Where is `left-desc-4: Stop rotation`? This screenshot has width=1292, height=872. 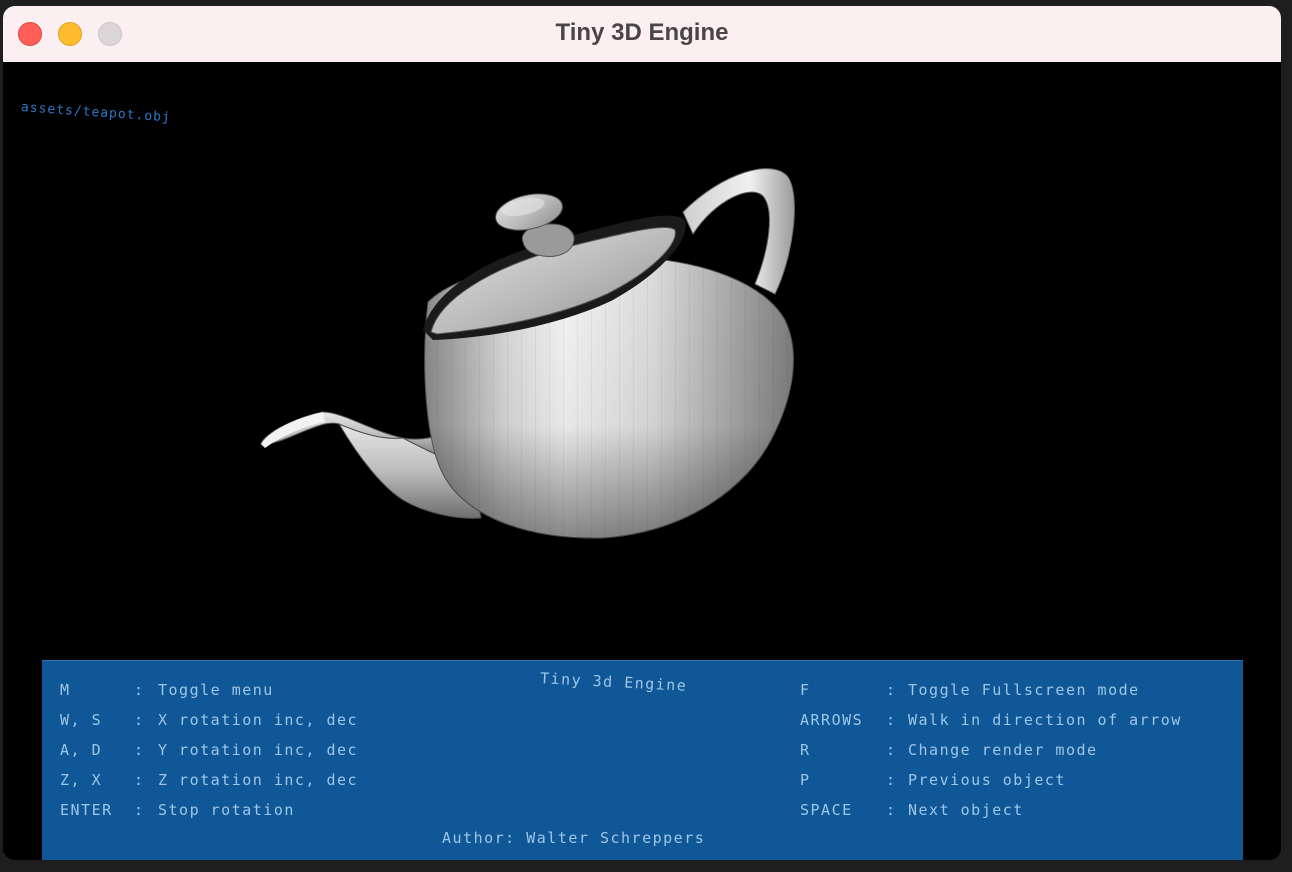 left-desc-4: Stop rotation is located at coordinates (226, 810).